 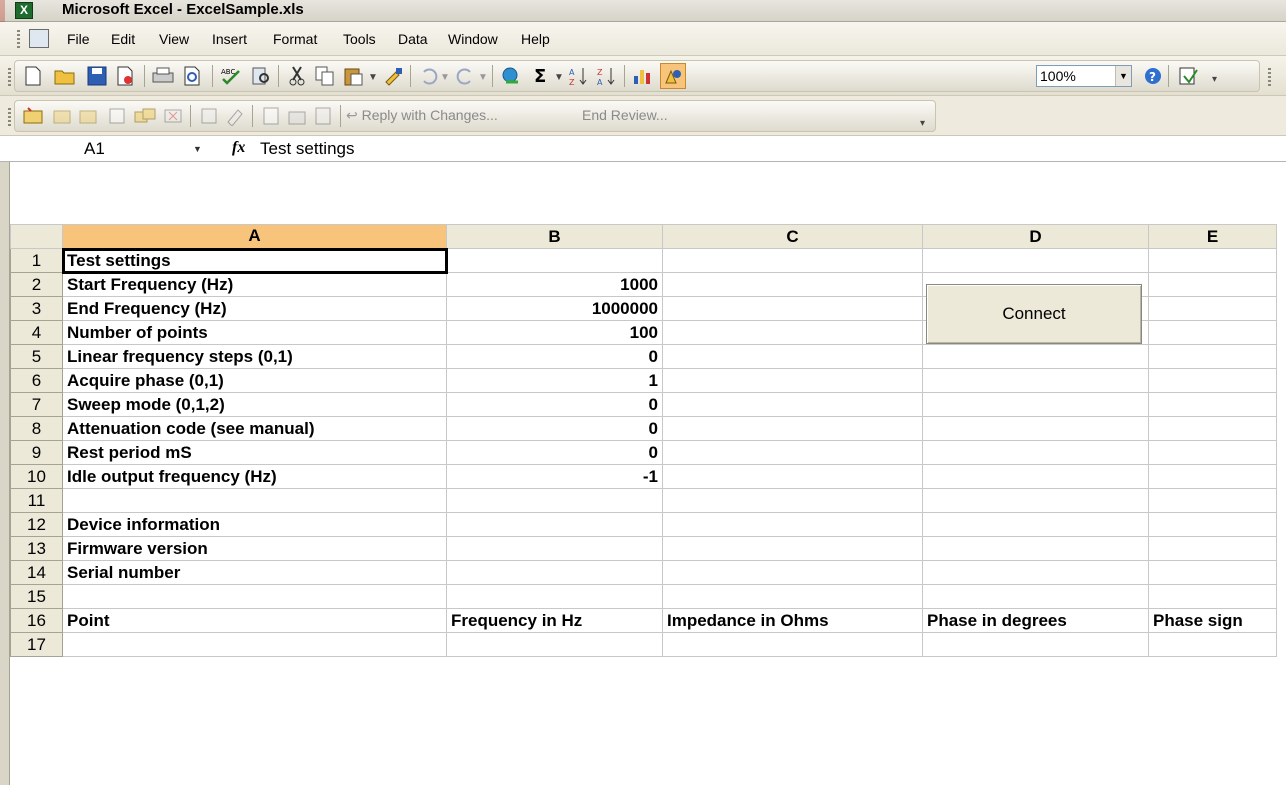 What do you see at coordinates (559, 77) in the screenshot?
I see `autosum-dropdown-icon: ▼` at bounding box center [559, 77].